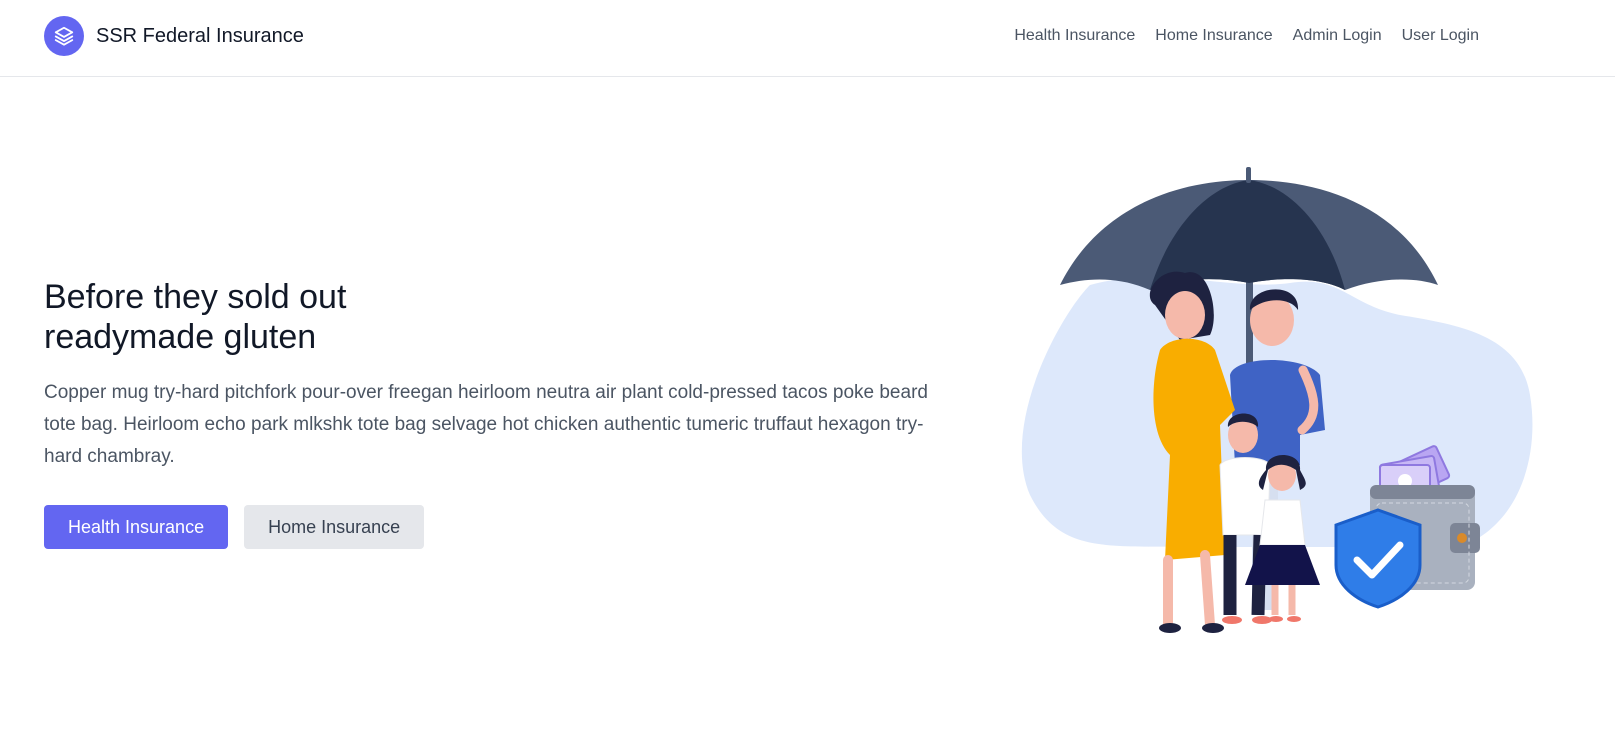 The image size is (1615, 729). I want to click on health-insurance-button: Health Insurance, so click(136, 527).